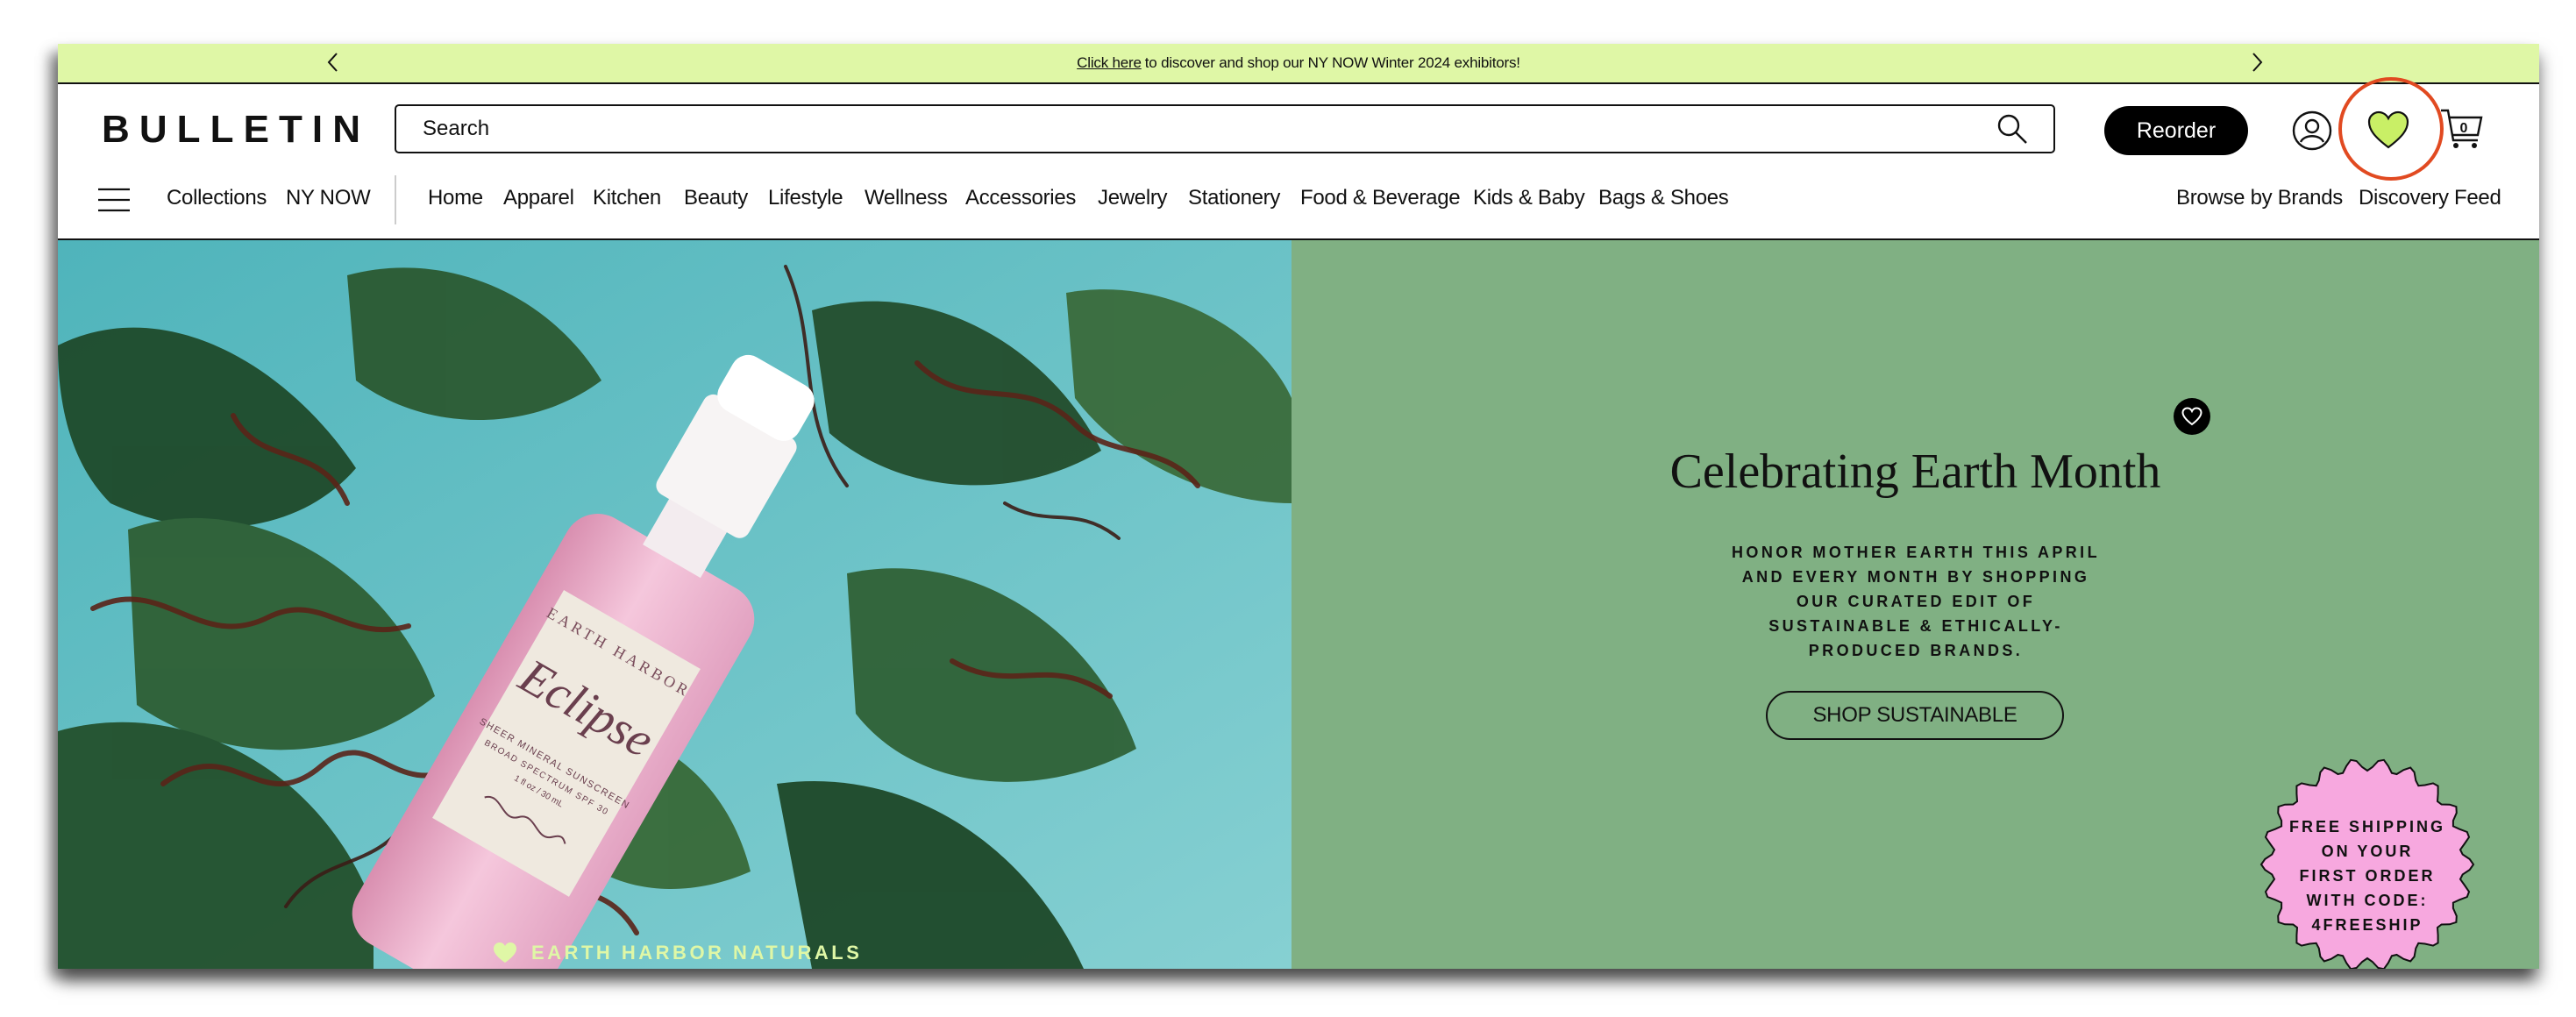  Describe the element at coordinates (1915, 715) in the screenshot. I see `shop-sustainable-button: SHOP SUSTAINABLE` at that location.